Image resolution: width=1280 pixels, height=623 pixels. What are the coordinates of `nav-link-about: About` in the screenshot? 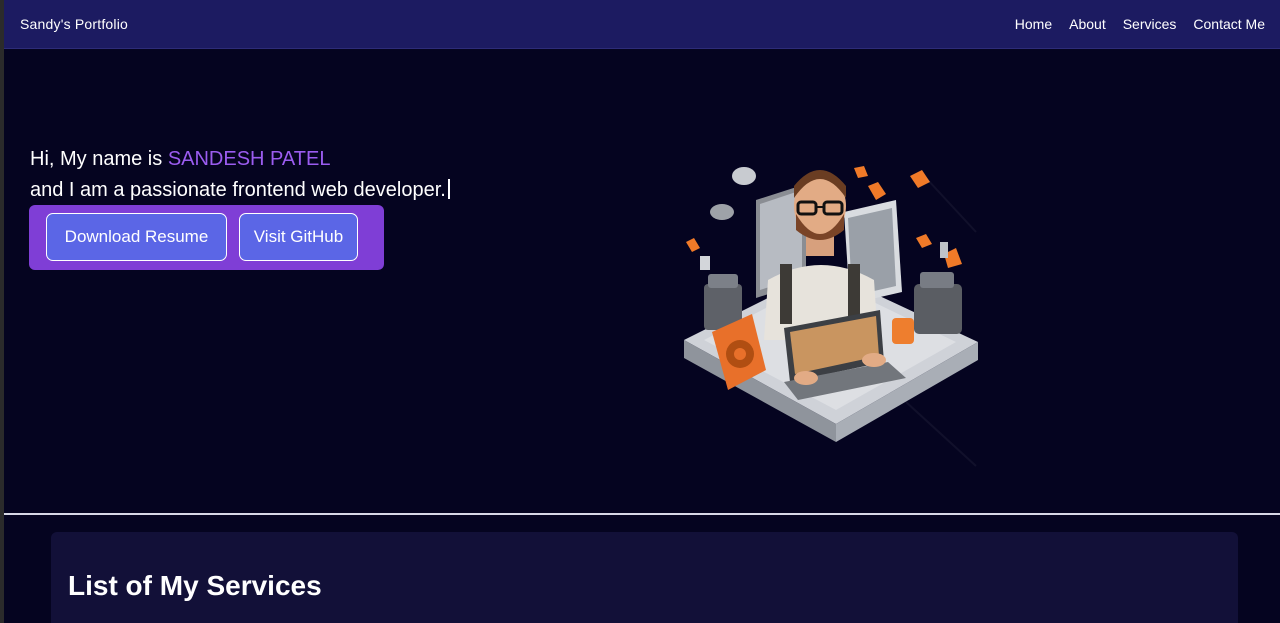 It's located at (1087, 24).